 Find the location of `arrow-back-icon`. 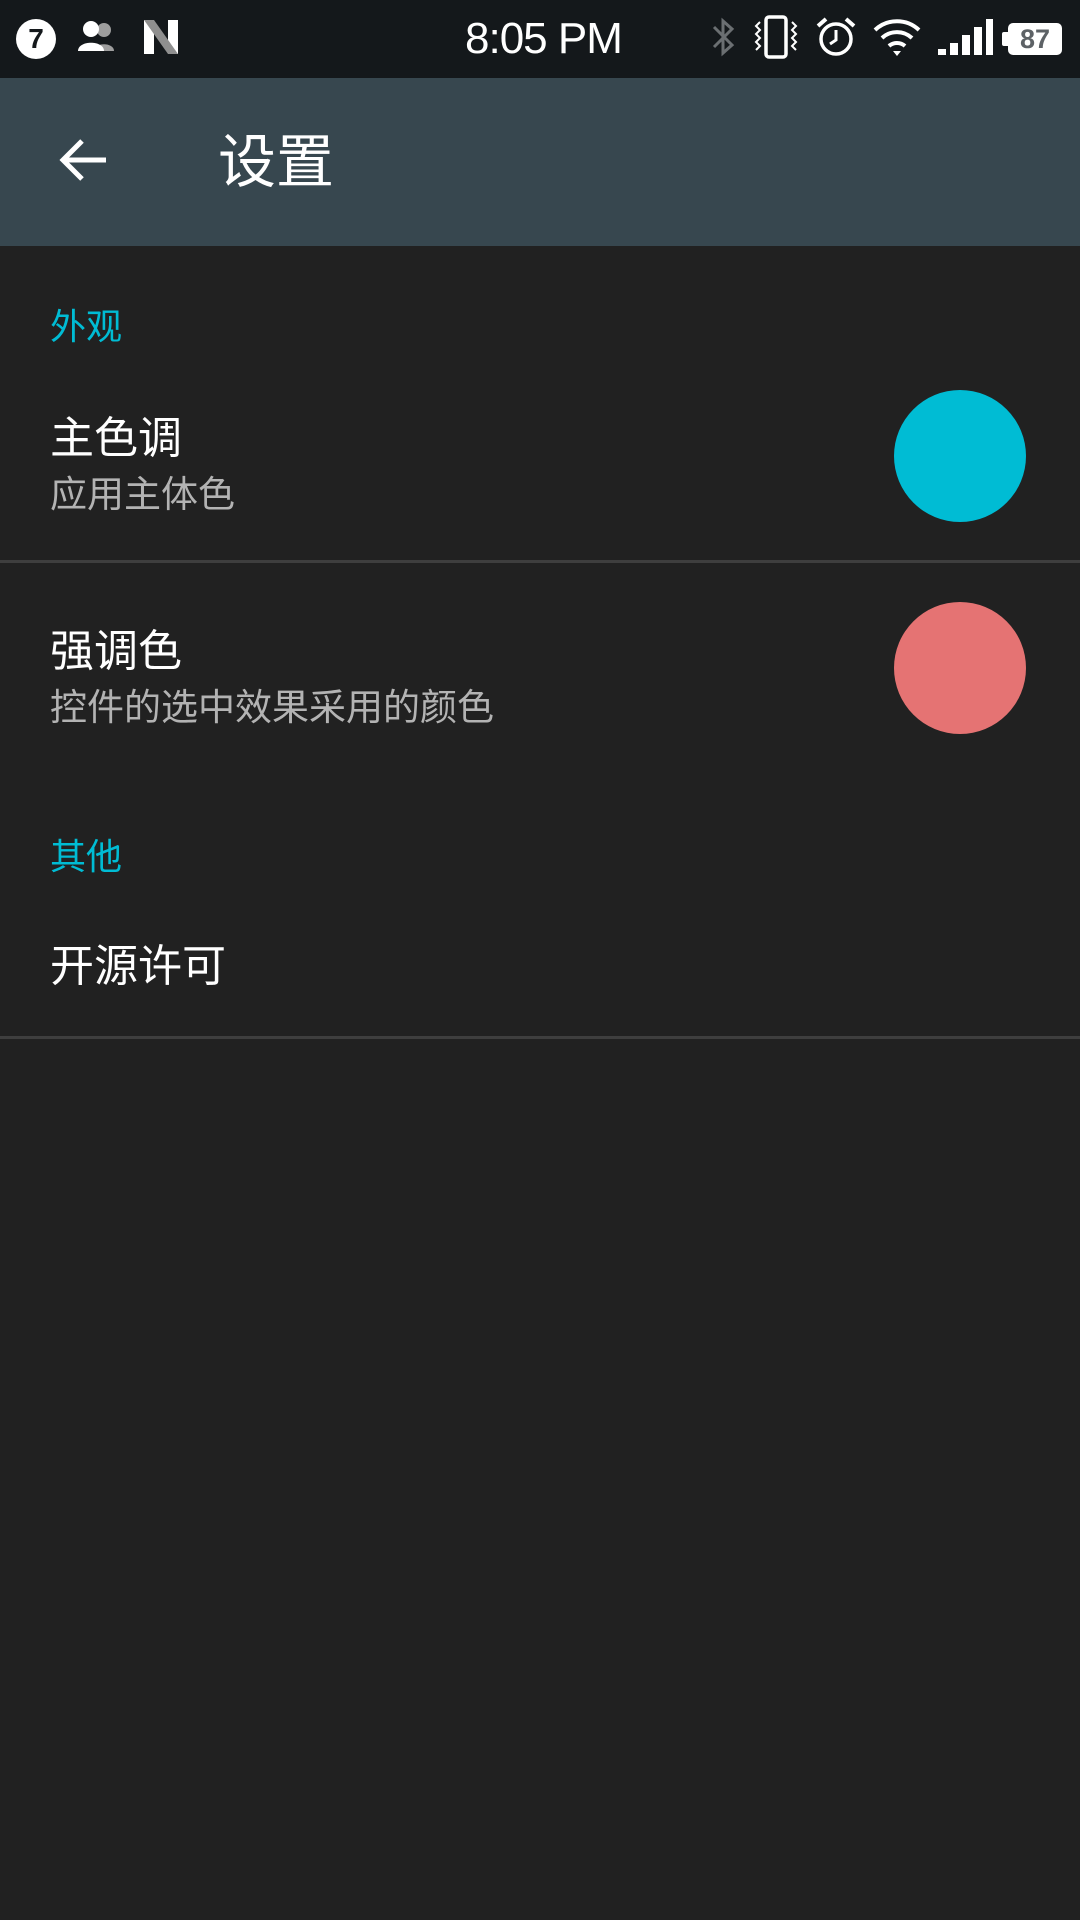

arrow-back-icon is located at coordinates (84, 162).